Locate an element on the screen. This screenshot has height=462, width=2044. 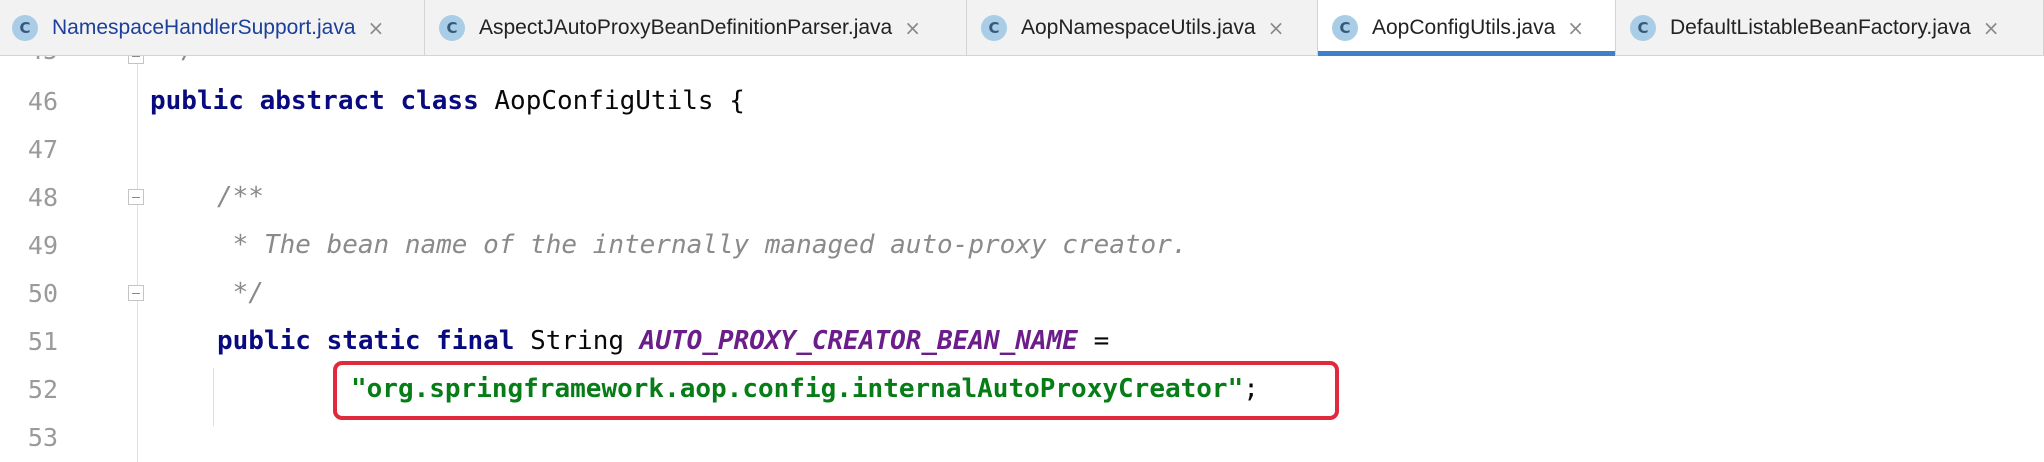
tab-label: AopNamespaceUtils.java is located at coordinates (1138, 27).